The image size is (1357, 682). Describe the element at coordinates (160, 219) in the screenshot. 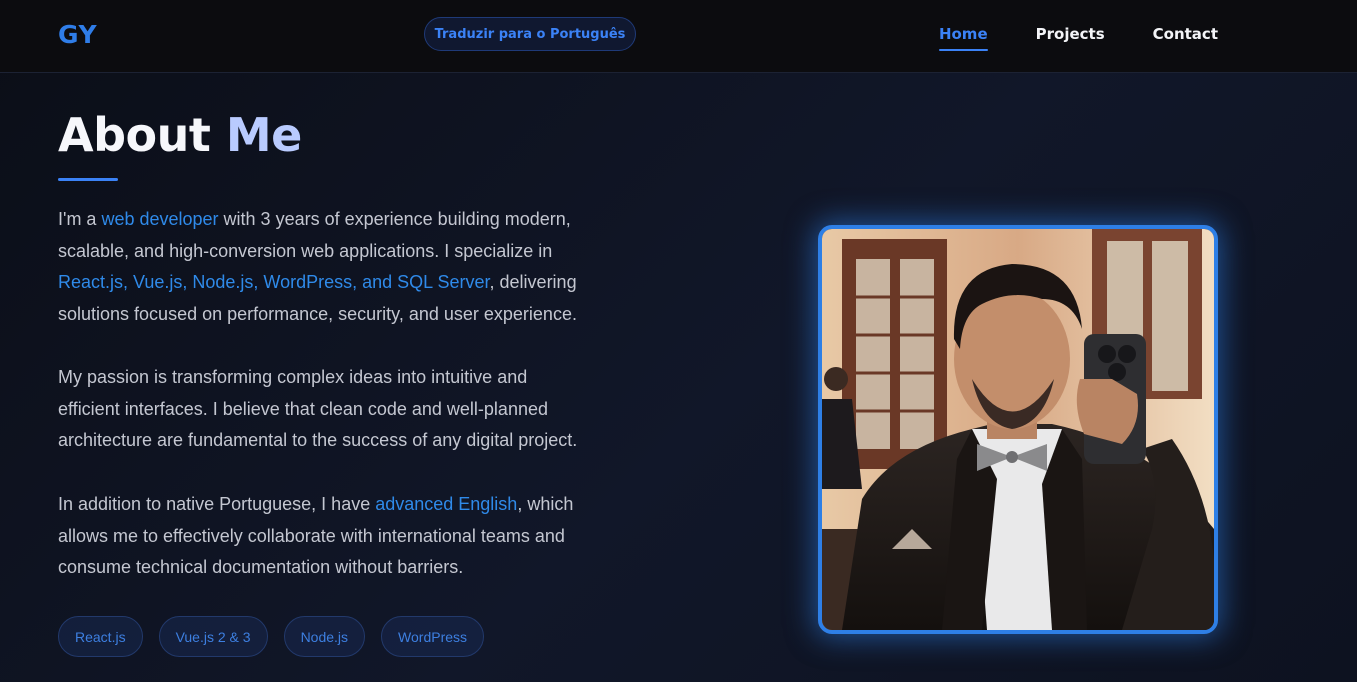

I see `highlight-web-developer: web developer` at that location.